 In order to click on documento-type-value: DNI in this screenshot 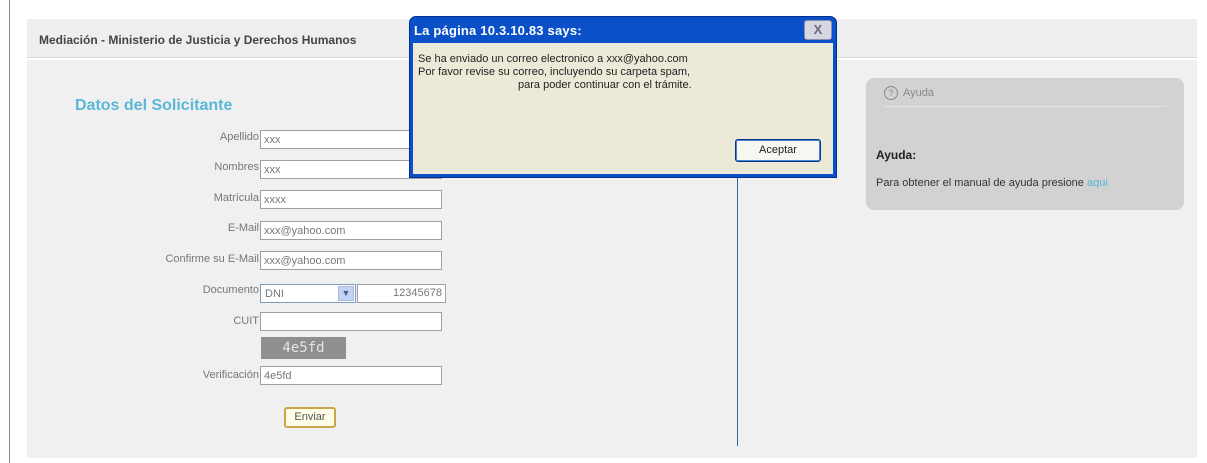, I will do `click(274, 294)`.